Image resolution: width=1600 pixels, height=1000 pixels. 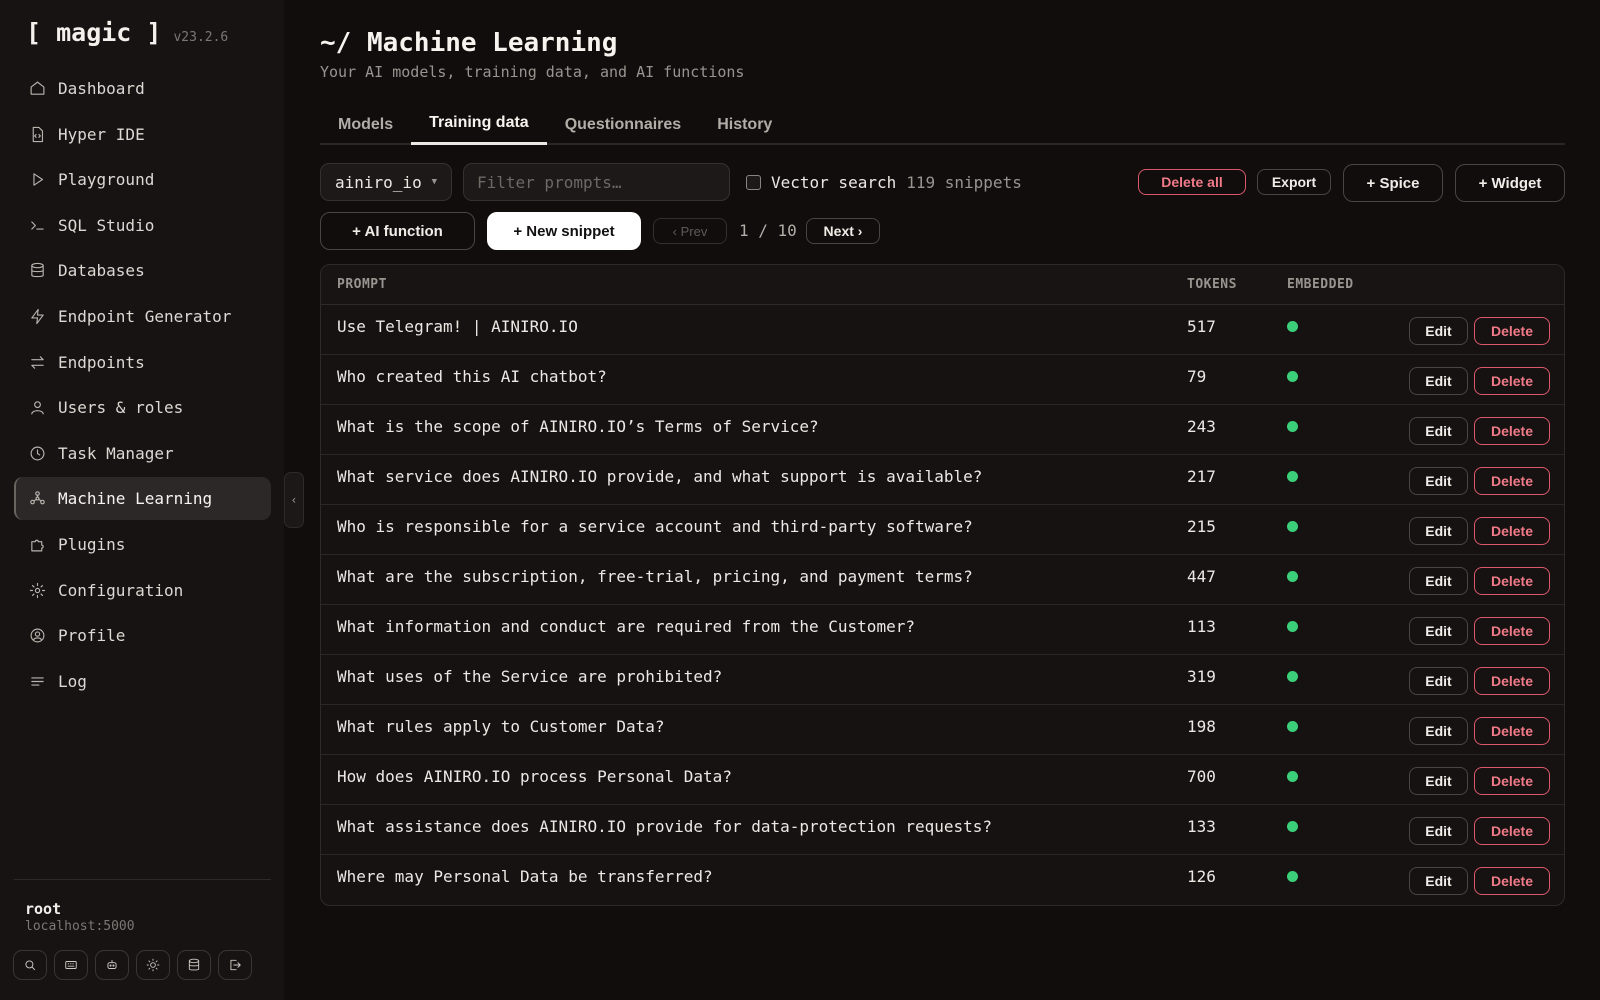 What do you see at coordinates (142, 270) in the screenshot?
I see `sidebar-item-databases: Databases` at bounding box center [142, 270].